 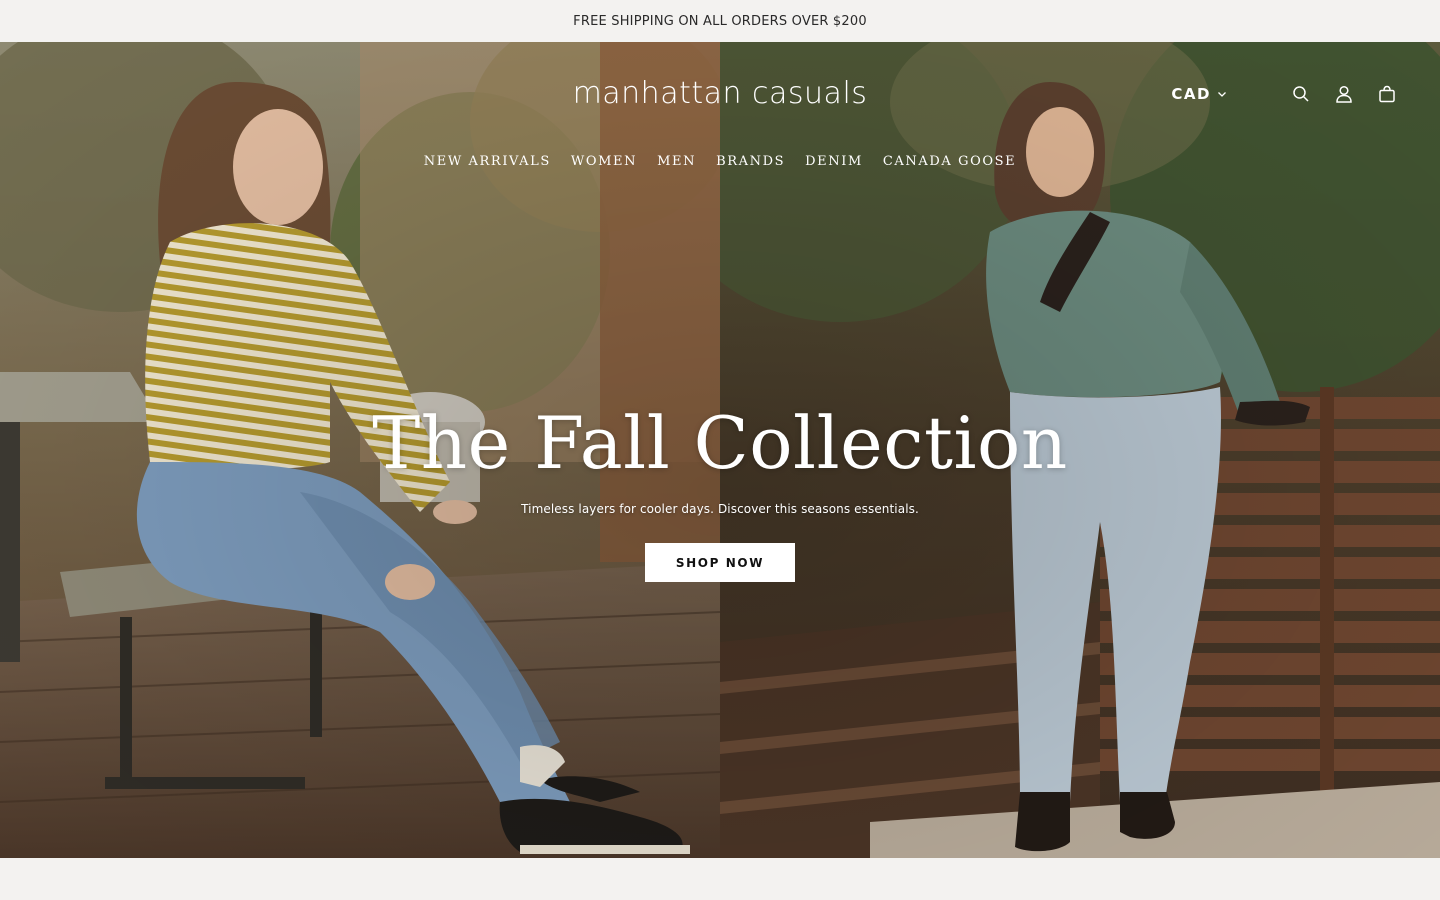 I want to click on nav-item-men: MEN, so click(x=676, y=161).